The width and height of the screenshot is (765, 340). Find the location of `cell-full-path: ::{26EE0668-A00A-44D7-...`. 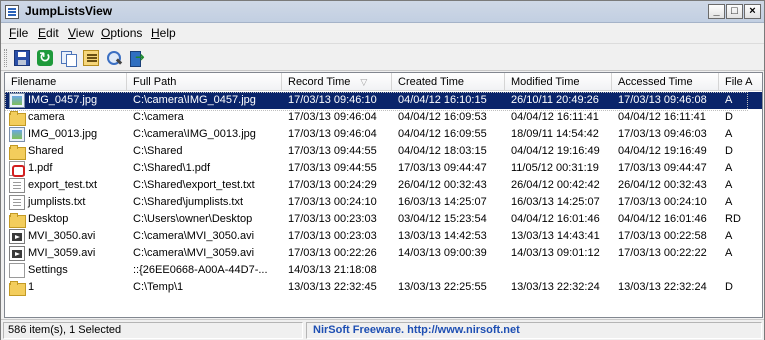

cell-full-path: ::{26EE0668-A00A-44D7-... is located at coordinates (200, 270).